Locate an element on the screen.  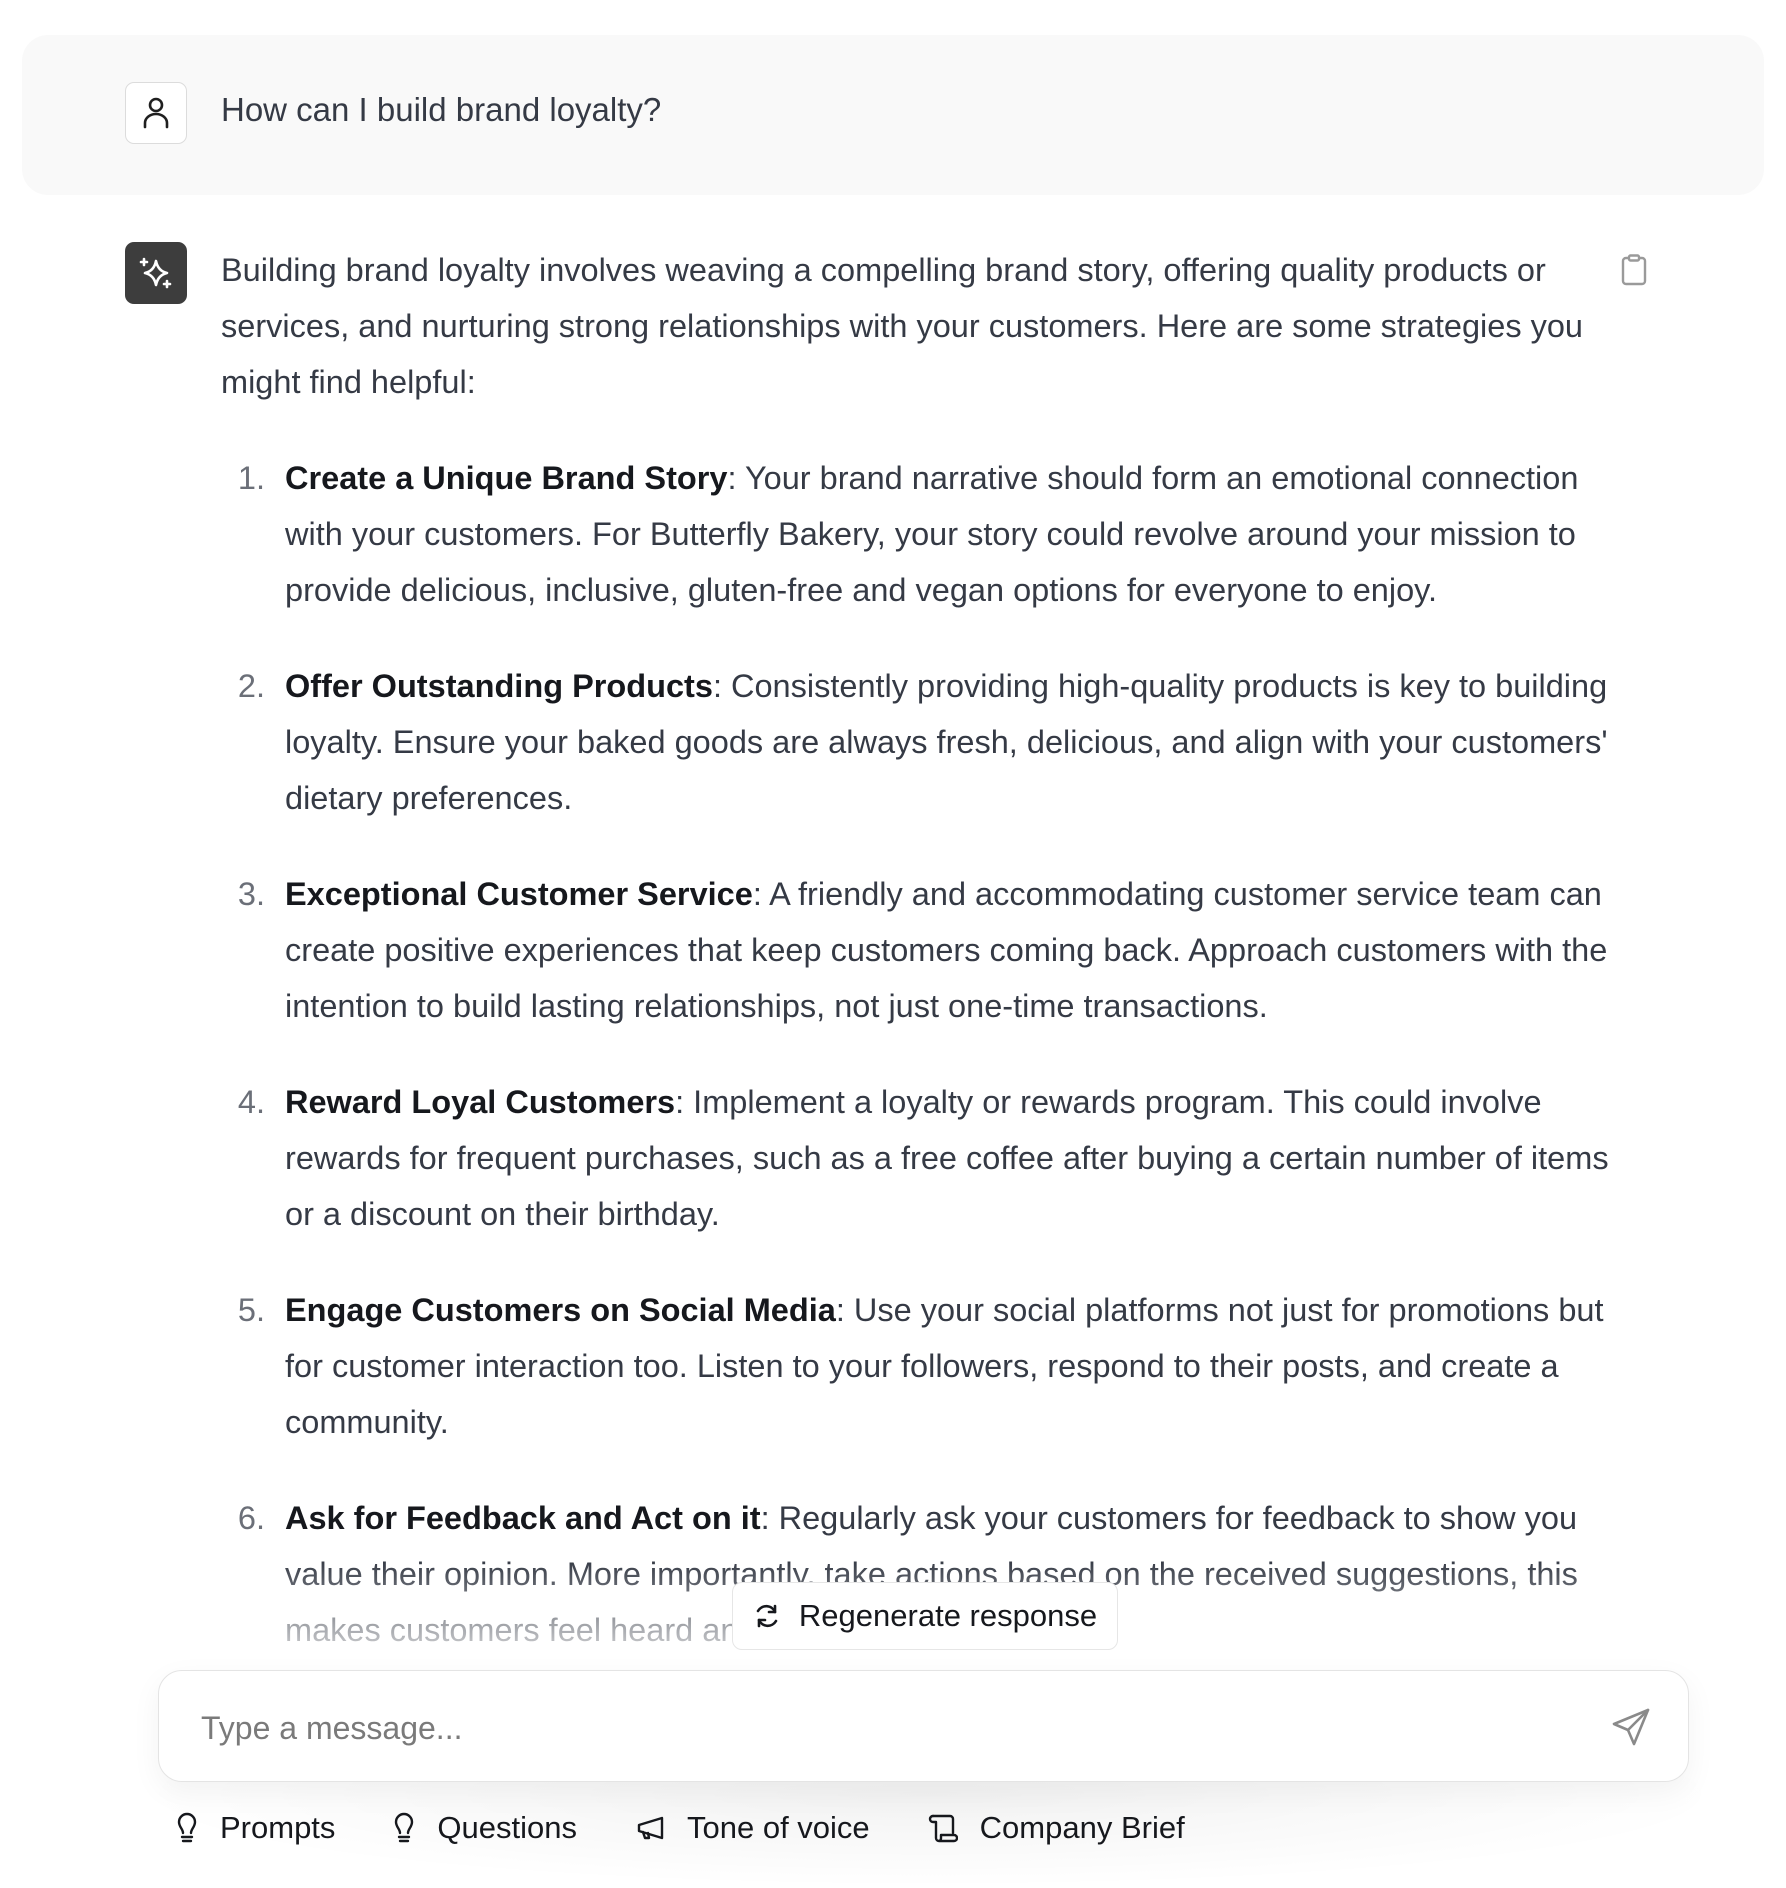
assistant-avatar is located at coordinates (156, 273).